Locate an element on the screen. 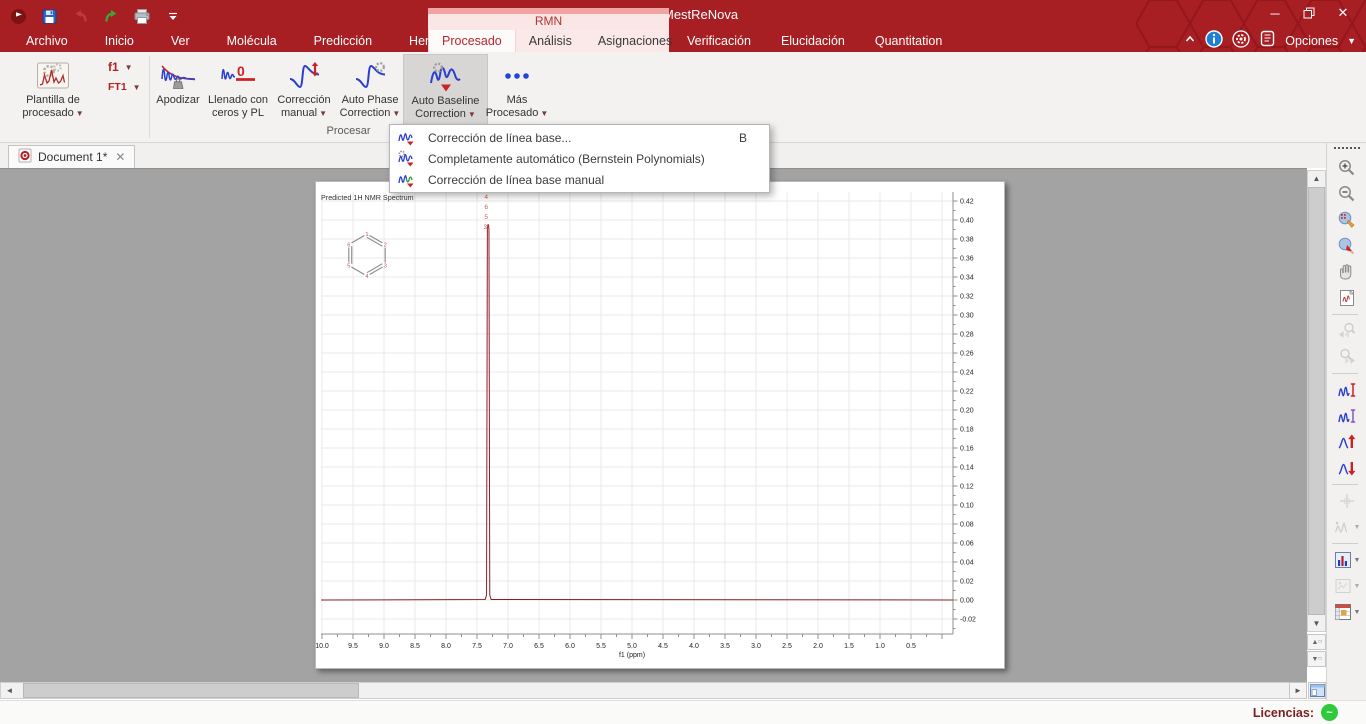 The image size is (1366, 724). f1-button: f1 ▼ is located at coordinates (124, 67).